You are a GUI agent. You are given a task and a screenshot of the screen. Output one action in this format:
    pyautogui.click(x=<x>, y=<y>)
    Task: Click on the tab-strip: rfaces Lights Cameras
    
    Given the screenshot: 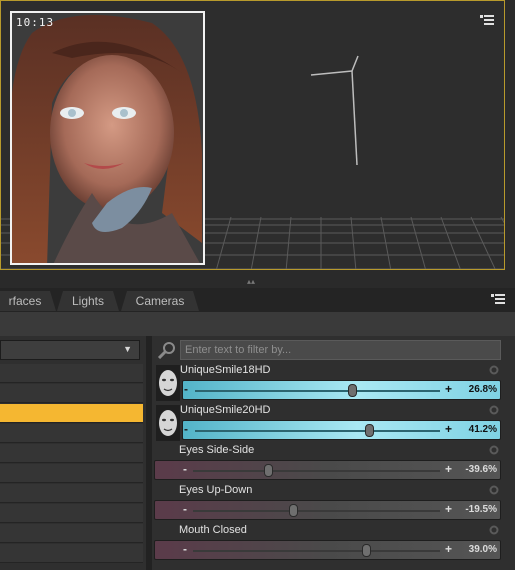 What is the action you would take?
    pyautogui.click(x=257, y=300)
    